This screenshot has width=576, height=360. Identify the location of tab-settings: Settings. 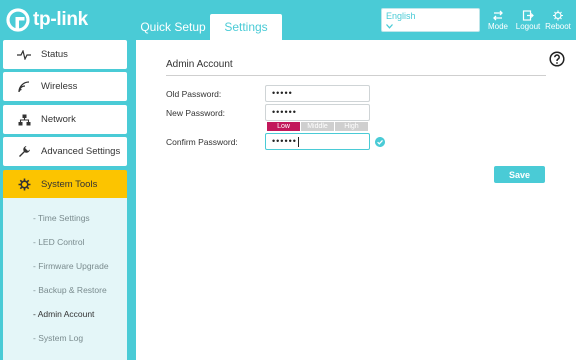
(246, 27).